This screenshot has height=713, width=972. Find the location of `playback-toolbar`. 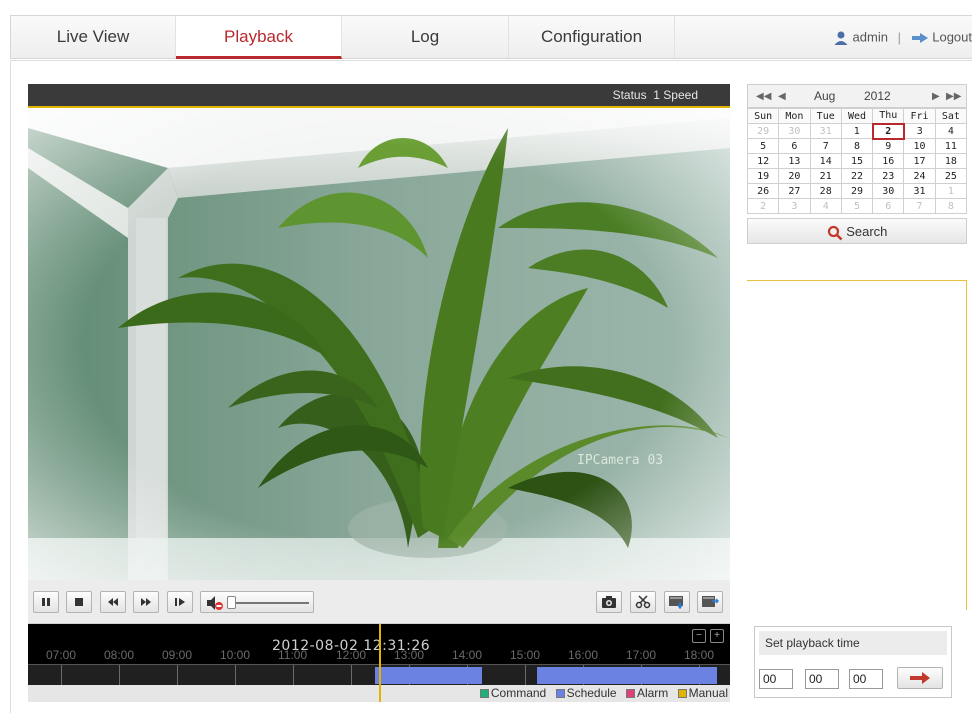

playback-toolbar is located at coordinates (379, 602).